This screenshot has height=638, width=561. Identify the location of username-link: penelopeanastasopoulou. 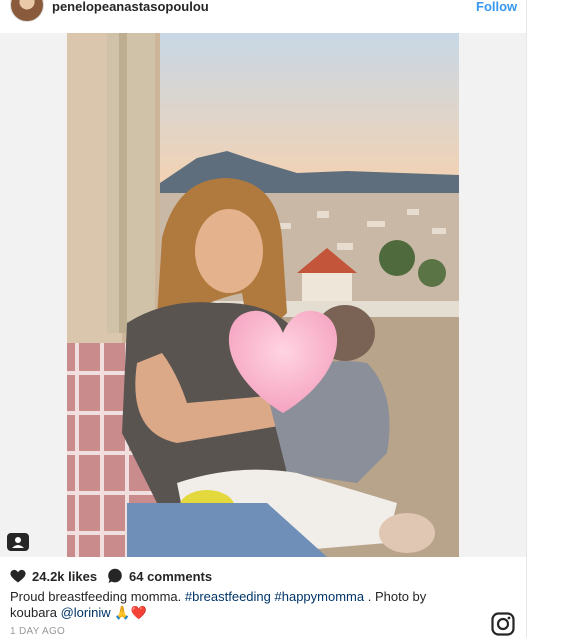
(130, 7).